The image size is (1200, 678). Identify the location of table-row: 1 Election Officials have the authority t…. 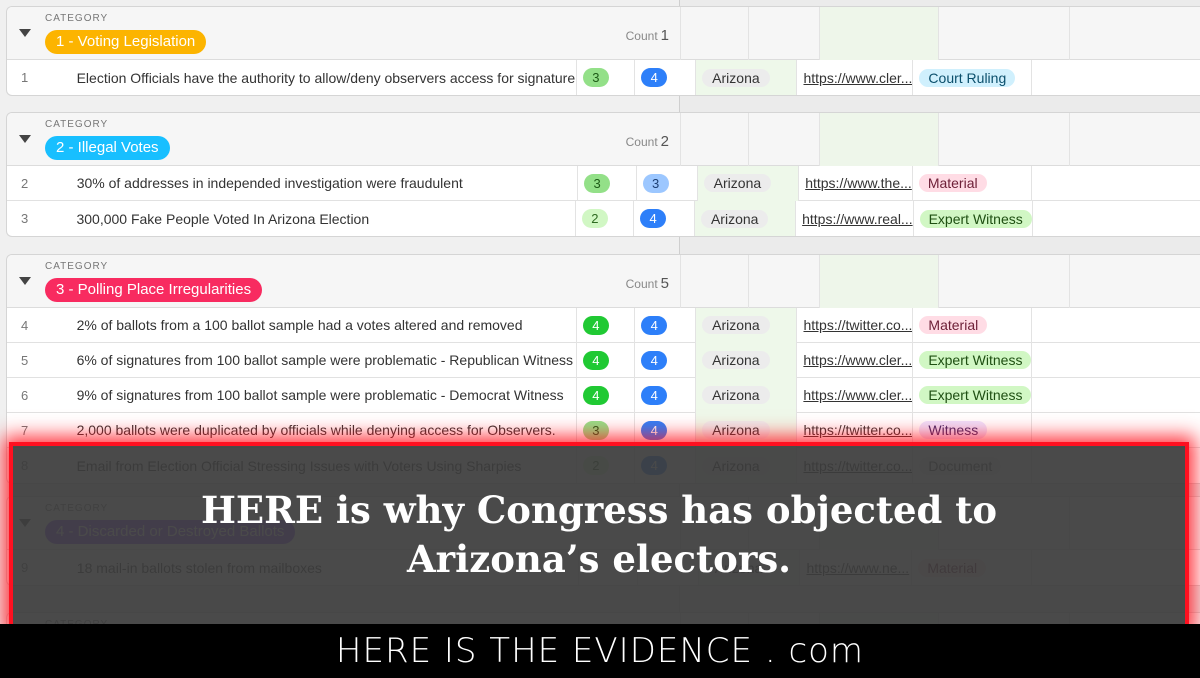
(603, 77).